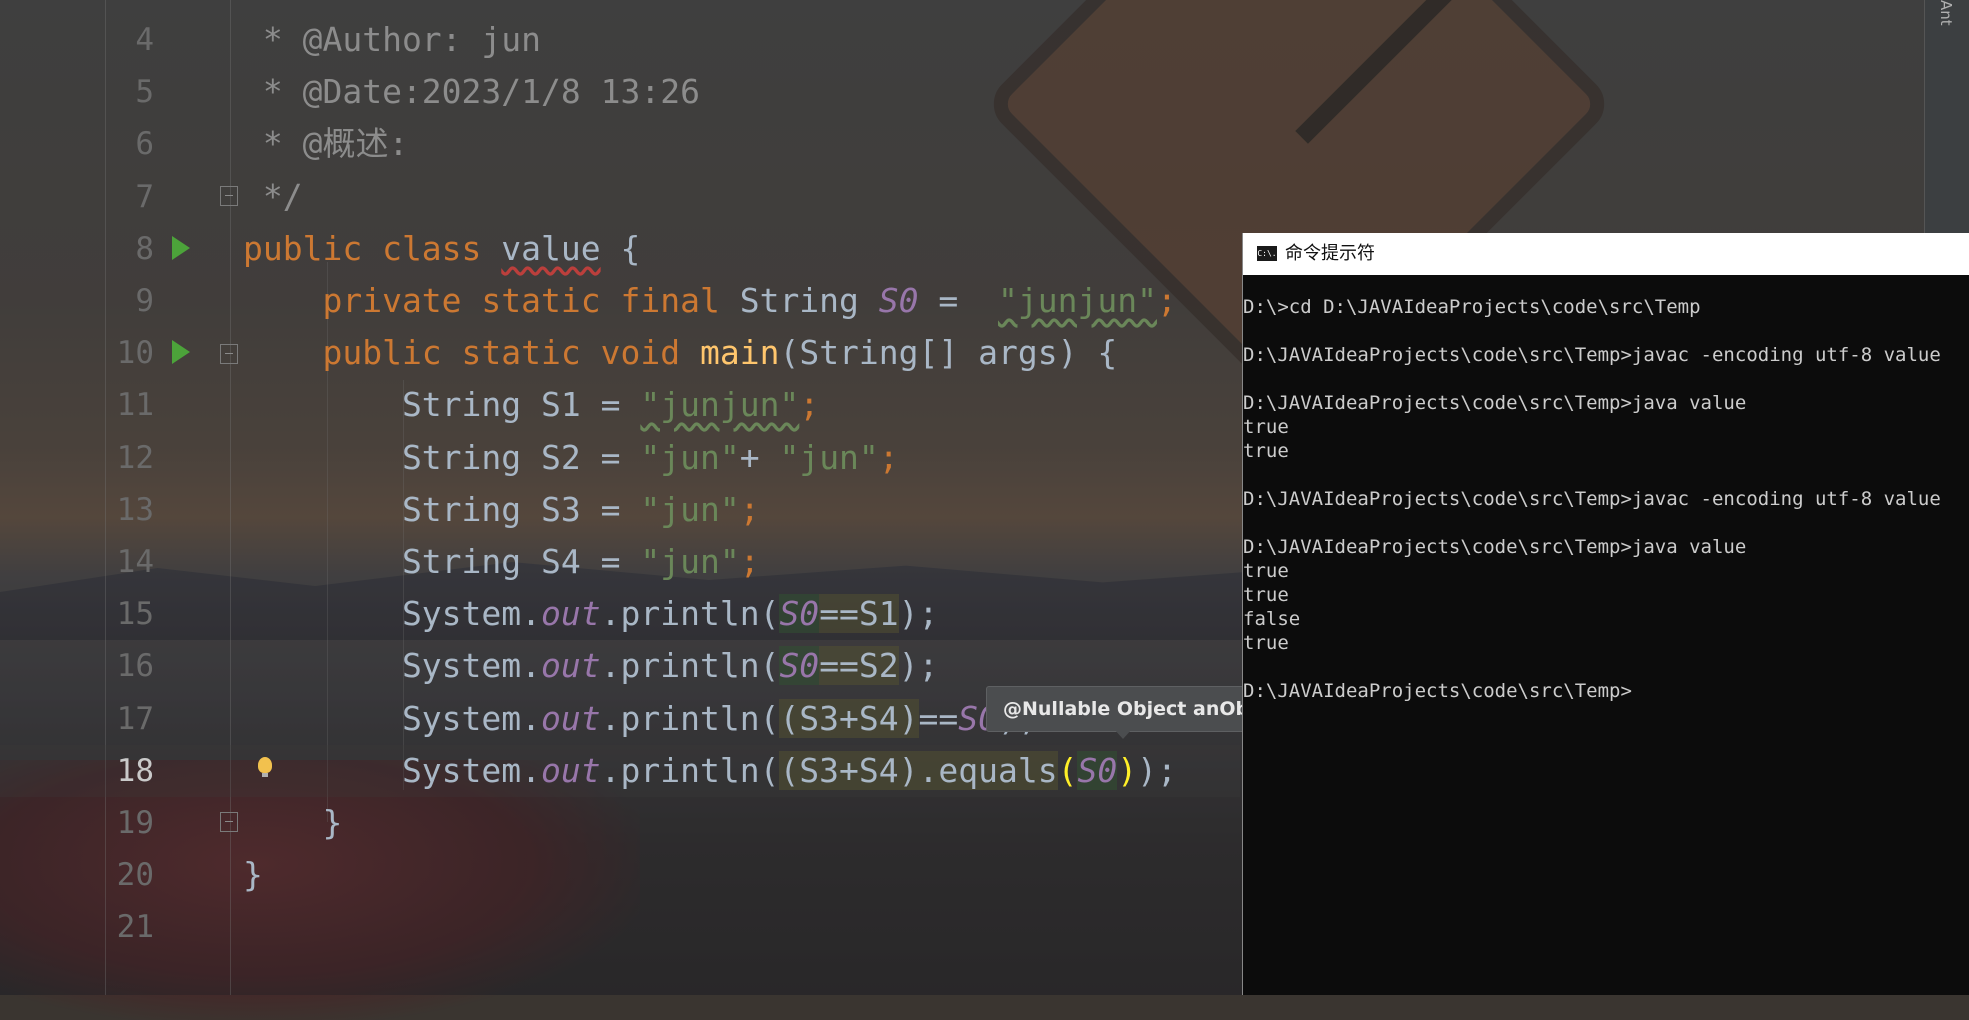 The width and height of the screenshot is (1969, 1020). I want to click on right-tool-strip, so click(1946, 116).